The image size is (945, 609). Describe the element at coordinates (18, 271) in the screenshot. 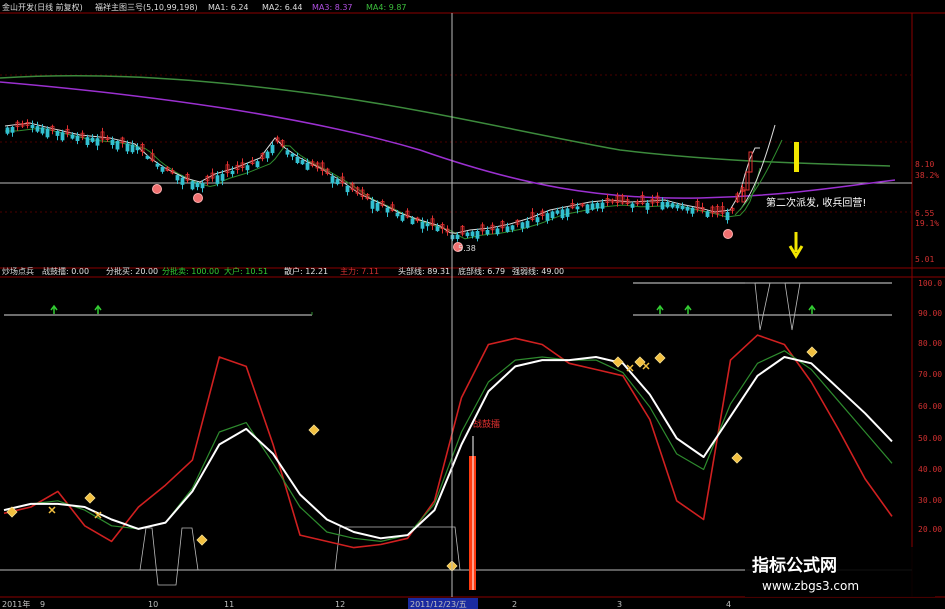

I see `indicator-name: 炒场点兵` at that location.